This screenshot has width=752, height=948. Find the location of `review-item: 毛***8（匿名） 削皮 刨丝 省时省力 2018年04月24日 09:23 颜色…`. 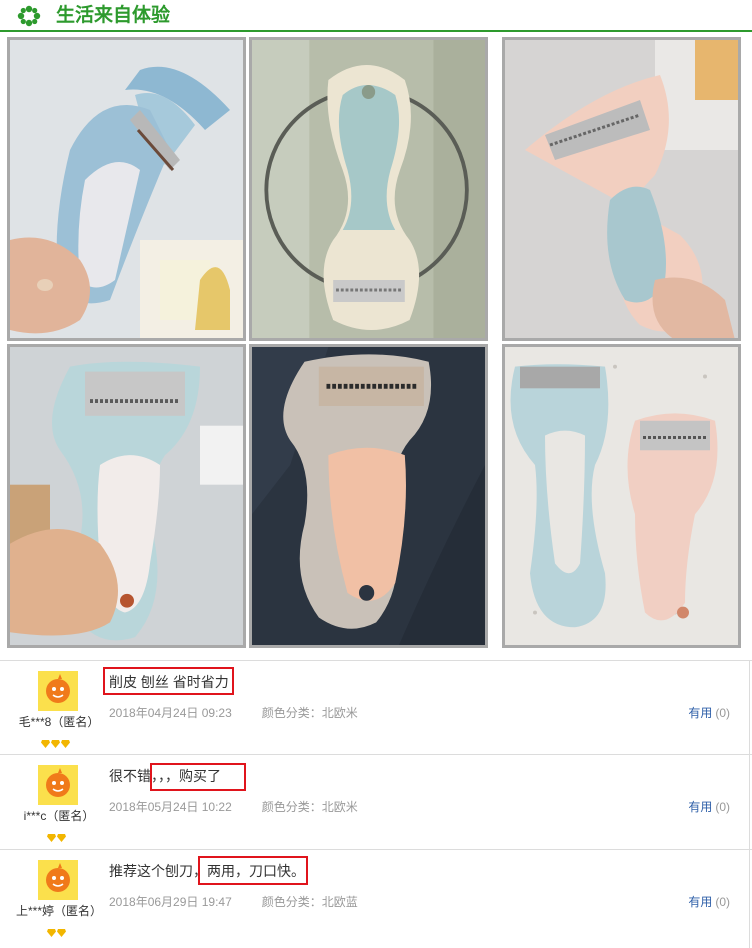

review-item: 毛***8（匿名） 削皮 刨丝 省时省力 2018年04月24日 09:23 颜色… is located at coordinates (376, 707).